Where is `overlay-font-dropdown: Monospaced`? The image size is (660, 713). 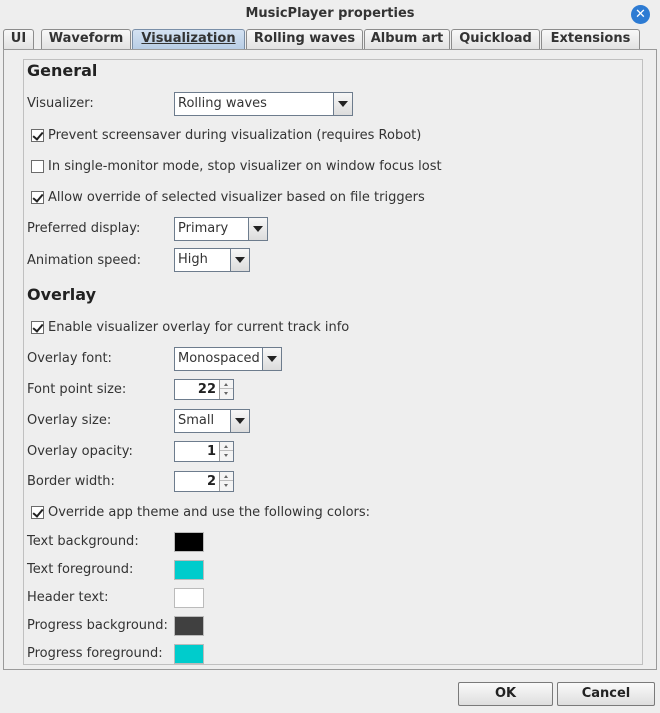
overlay-font-dropdown: Monospaced is located at coordinates (228, 359).